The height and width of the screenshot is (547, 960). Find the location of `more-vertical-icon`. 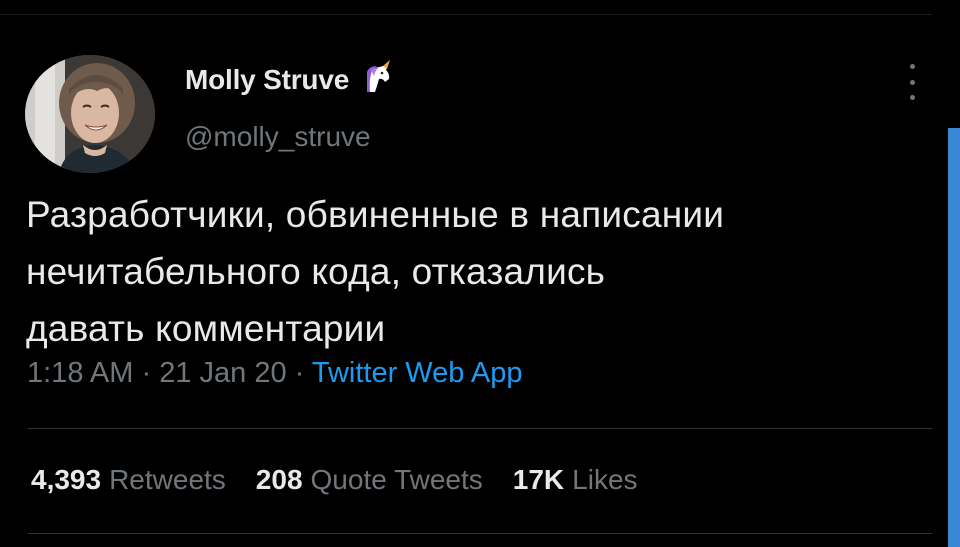

more-vertical-icon is located at coordinates (912, 82).